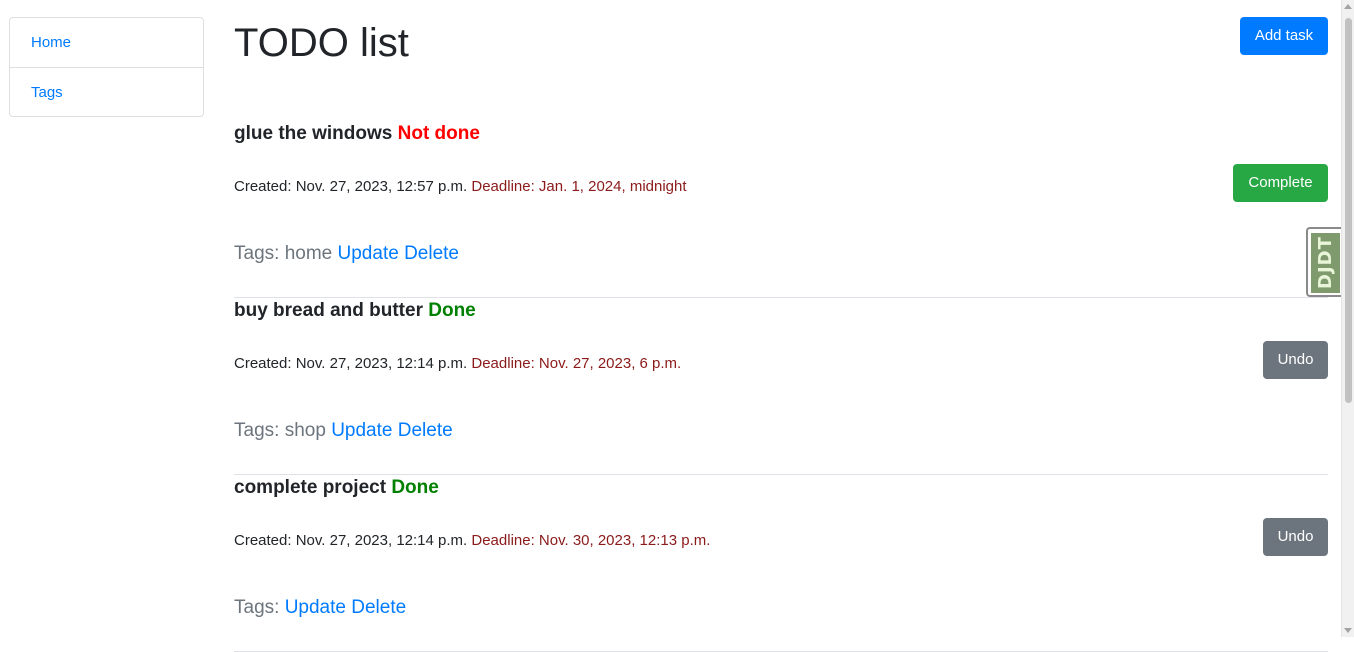 This screenshot has height=652, width=1354. Describe the element at coordinates (106, 42) in the screenshot. I see `nav-item-home: Home` at that location.